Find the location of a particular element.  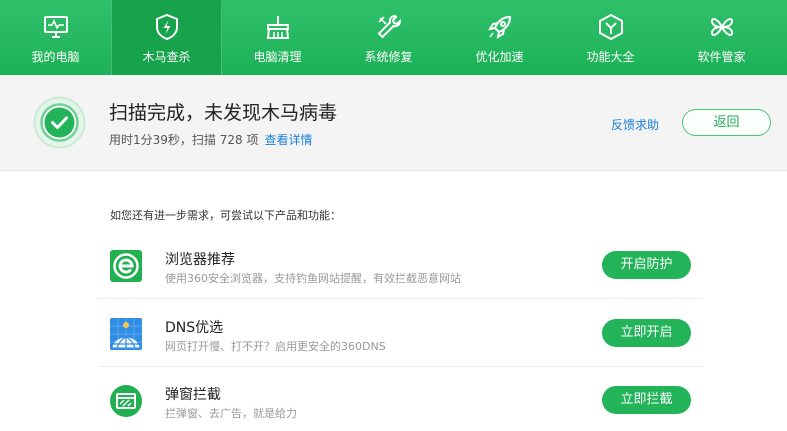

shield-bolt-icon is located at coordinates (167, 27).